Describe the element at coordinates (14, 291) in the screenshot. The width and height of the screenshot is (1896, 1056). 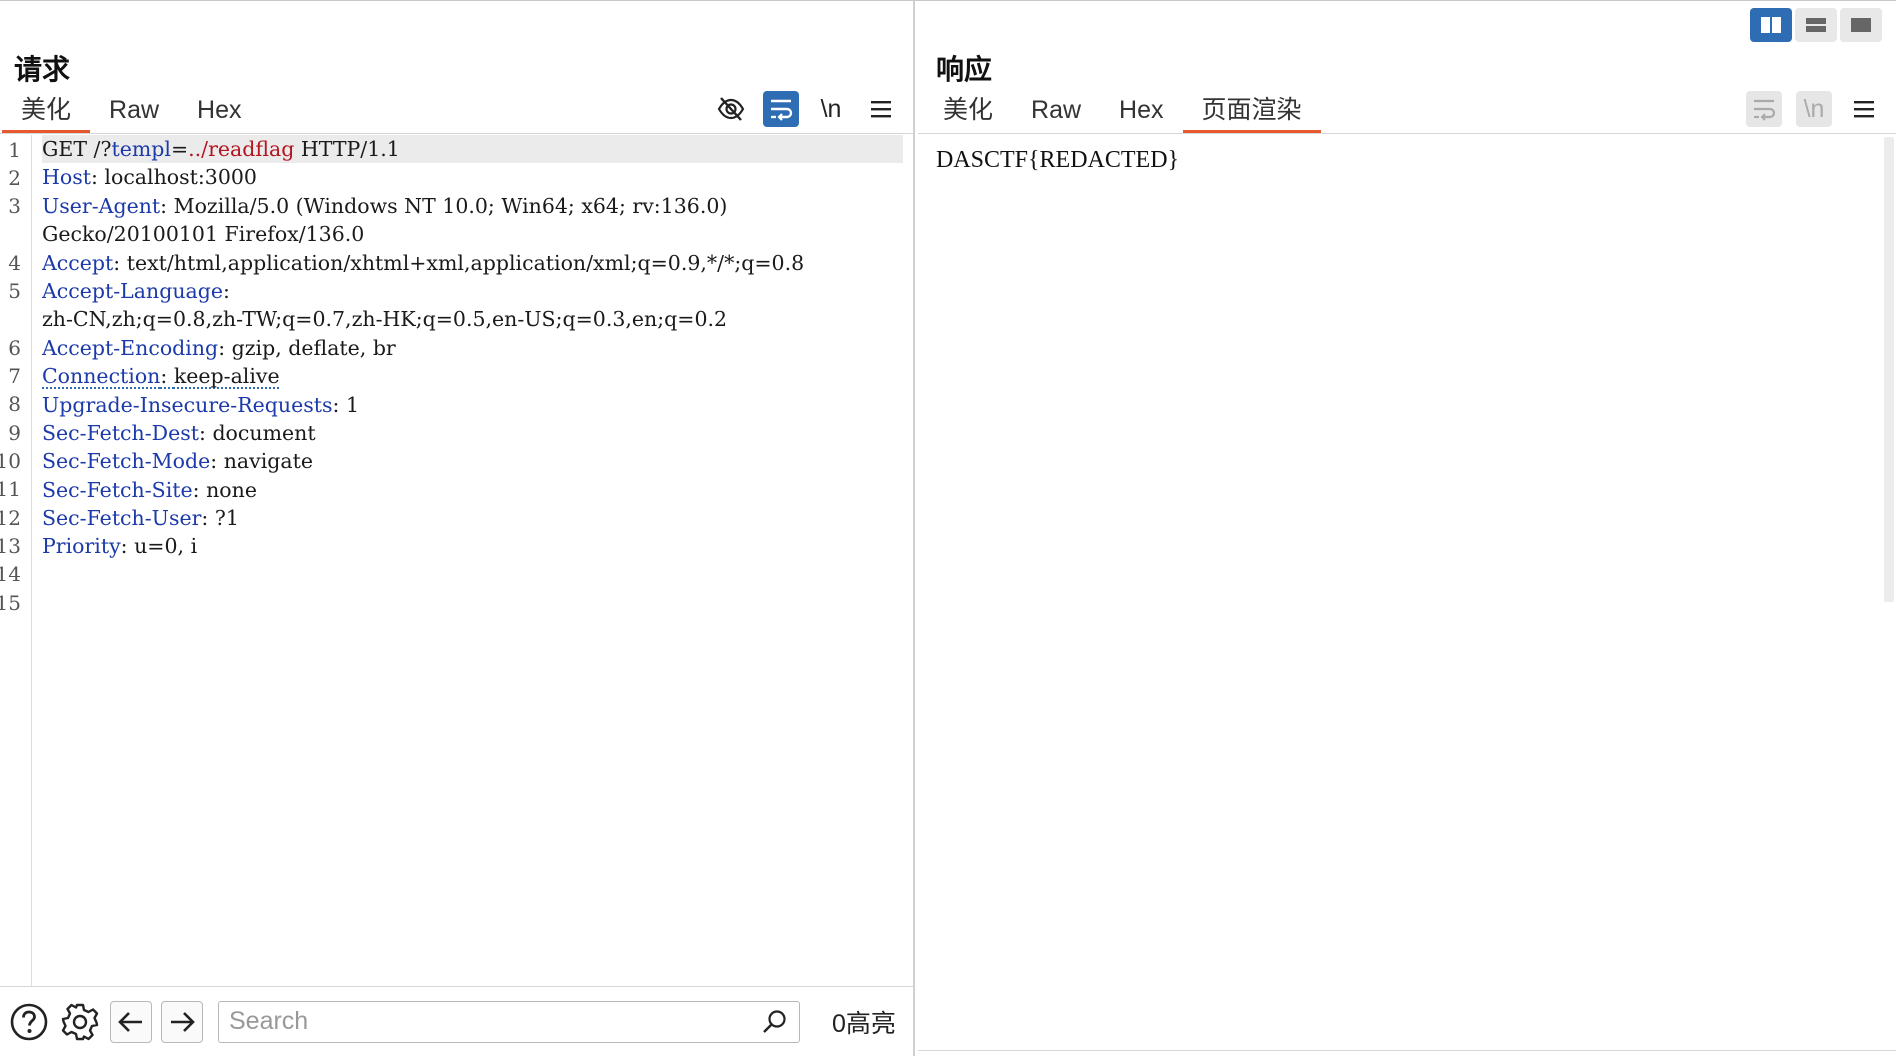
I see `line-number: 5` at that location.